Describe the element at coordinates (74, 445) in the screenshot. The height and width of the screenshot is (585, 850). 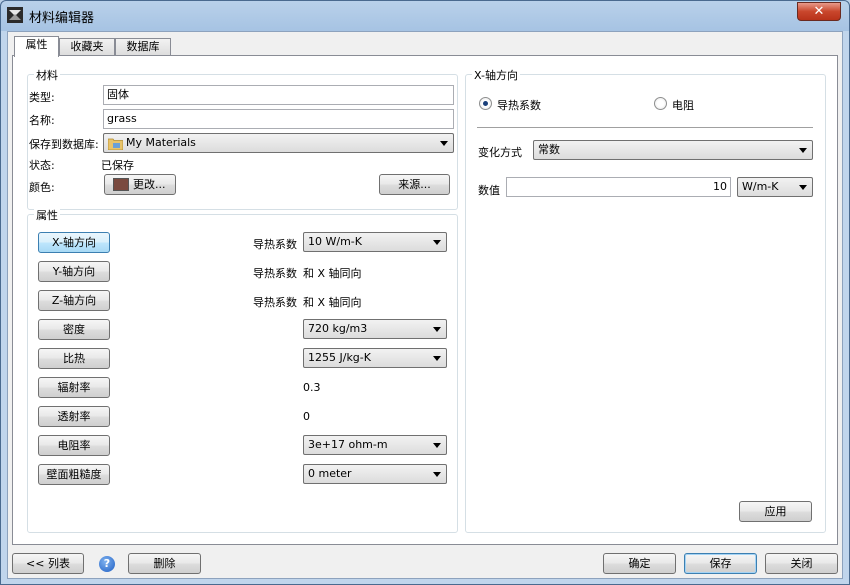
I see `property-button: 电阻率` at that location.